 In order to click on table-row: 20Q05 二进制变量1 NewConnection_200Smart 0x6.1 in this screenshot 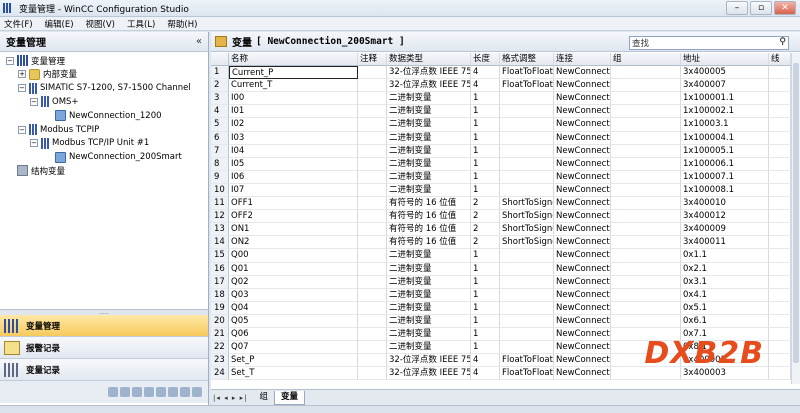, I will do `click(501, 321)`.